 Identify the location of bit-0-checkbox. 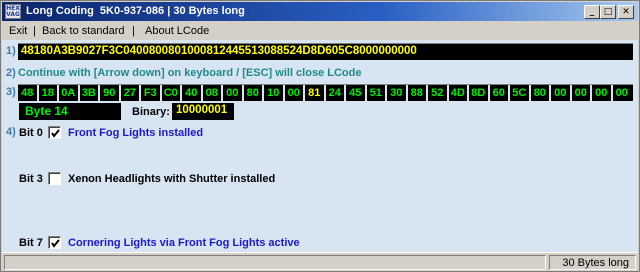
(54, 132).